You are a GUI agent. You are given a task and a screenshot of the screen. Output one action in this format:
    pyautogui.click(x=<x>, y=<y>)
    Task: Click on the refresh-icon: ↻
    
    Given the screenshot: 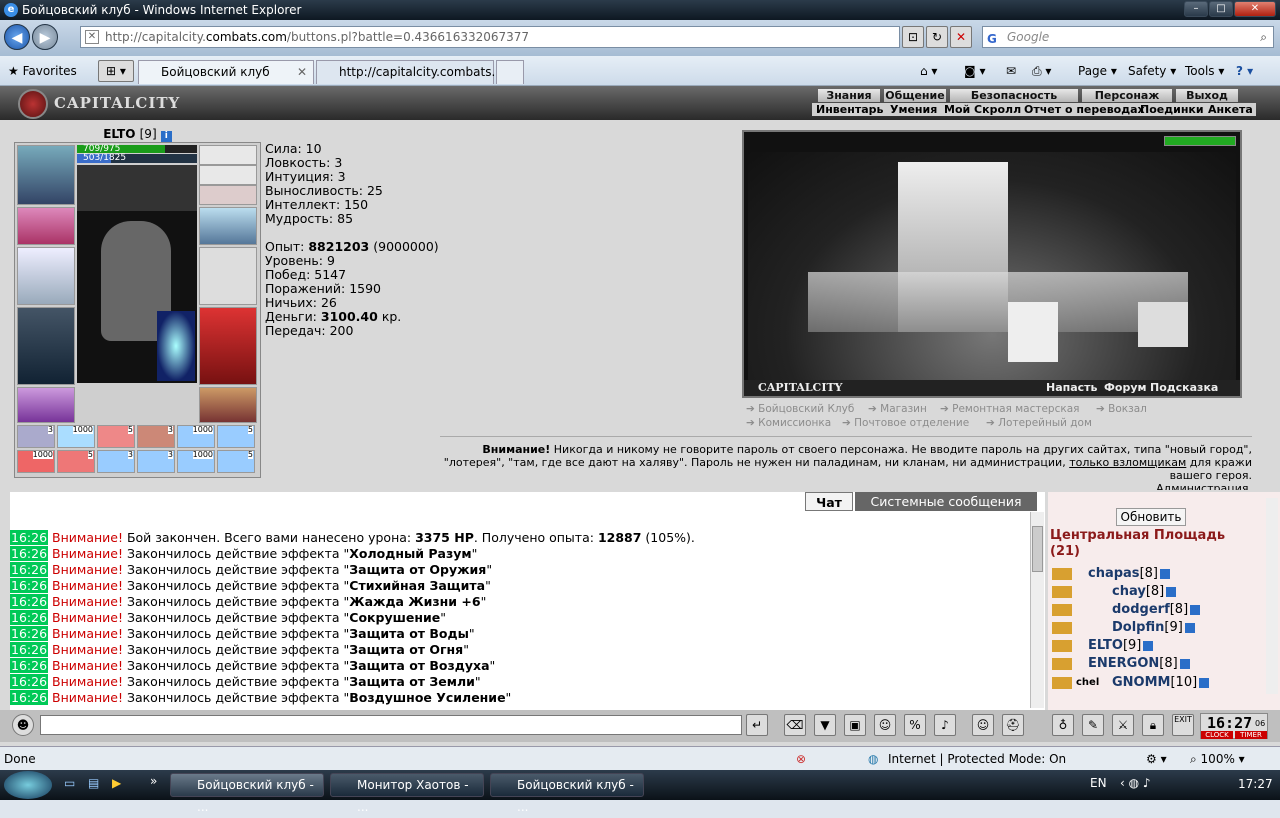 What is the action you would take?
    pyautogui.click(x=937, y=37)
    